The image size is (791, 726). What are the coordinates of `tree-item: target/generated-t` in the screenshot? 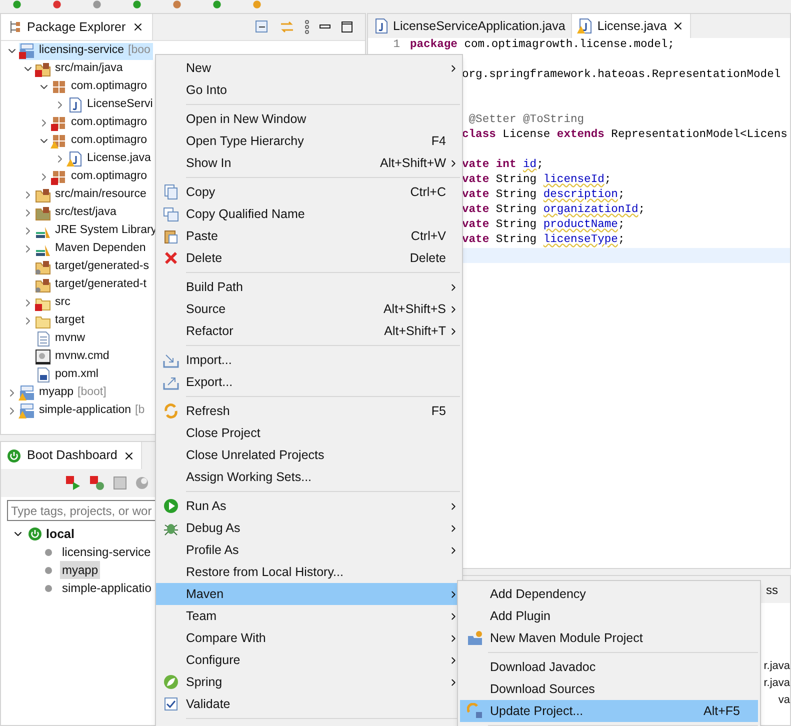 It's located at (92, 285).